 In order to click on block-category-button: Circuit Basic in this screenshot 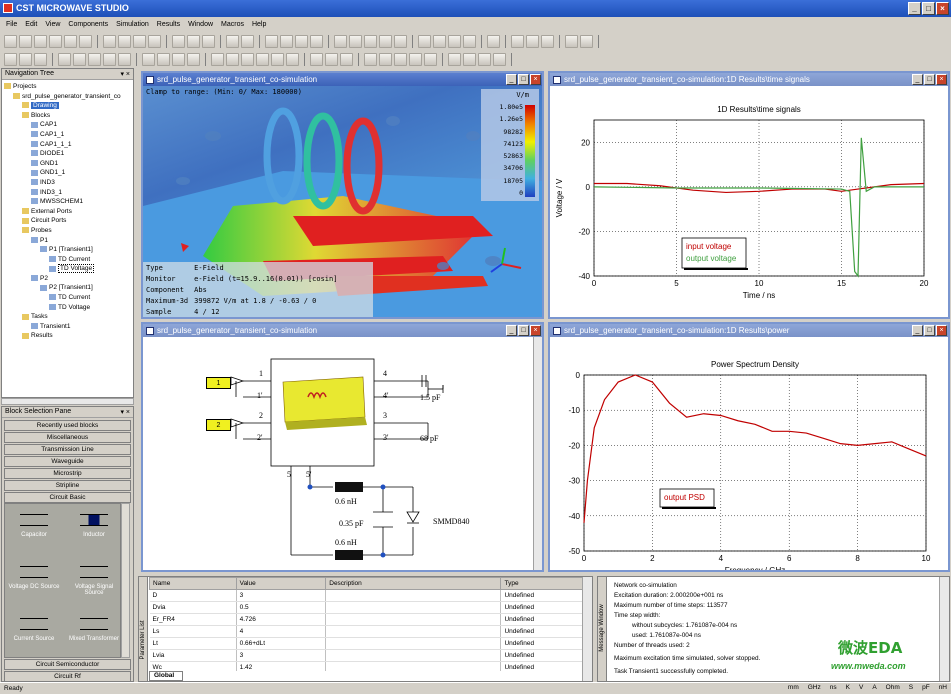, I will do `click(67, 497)`.